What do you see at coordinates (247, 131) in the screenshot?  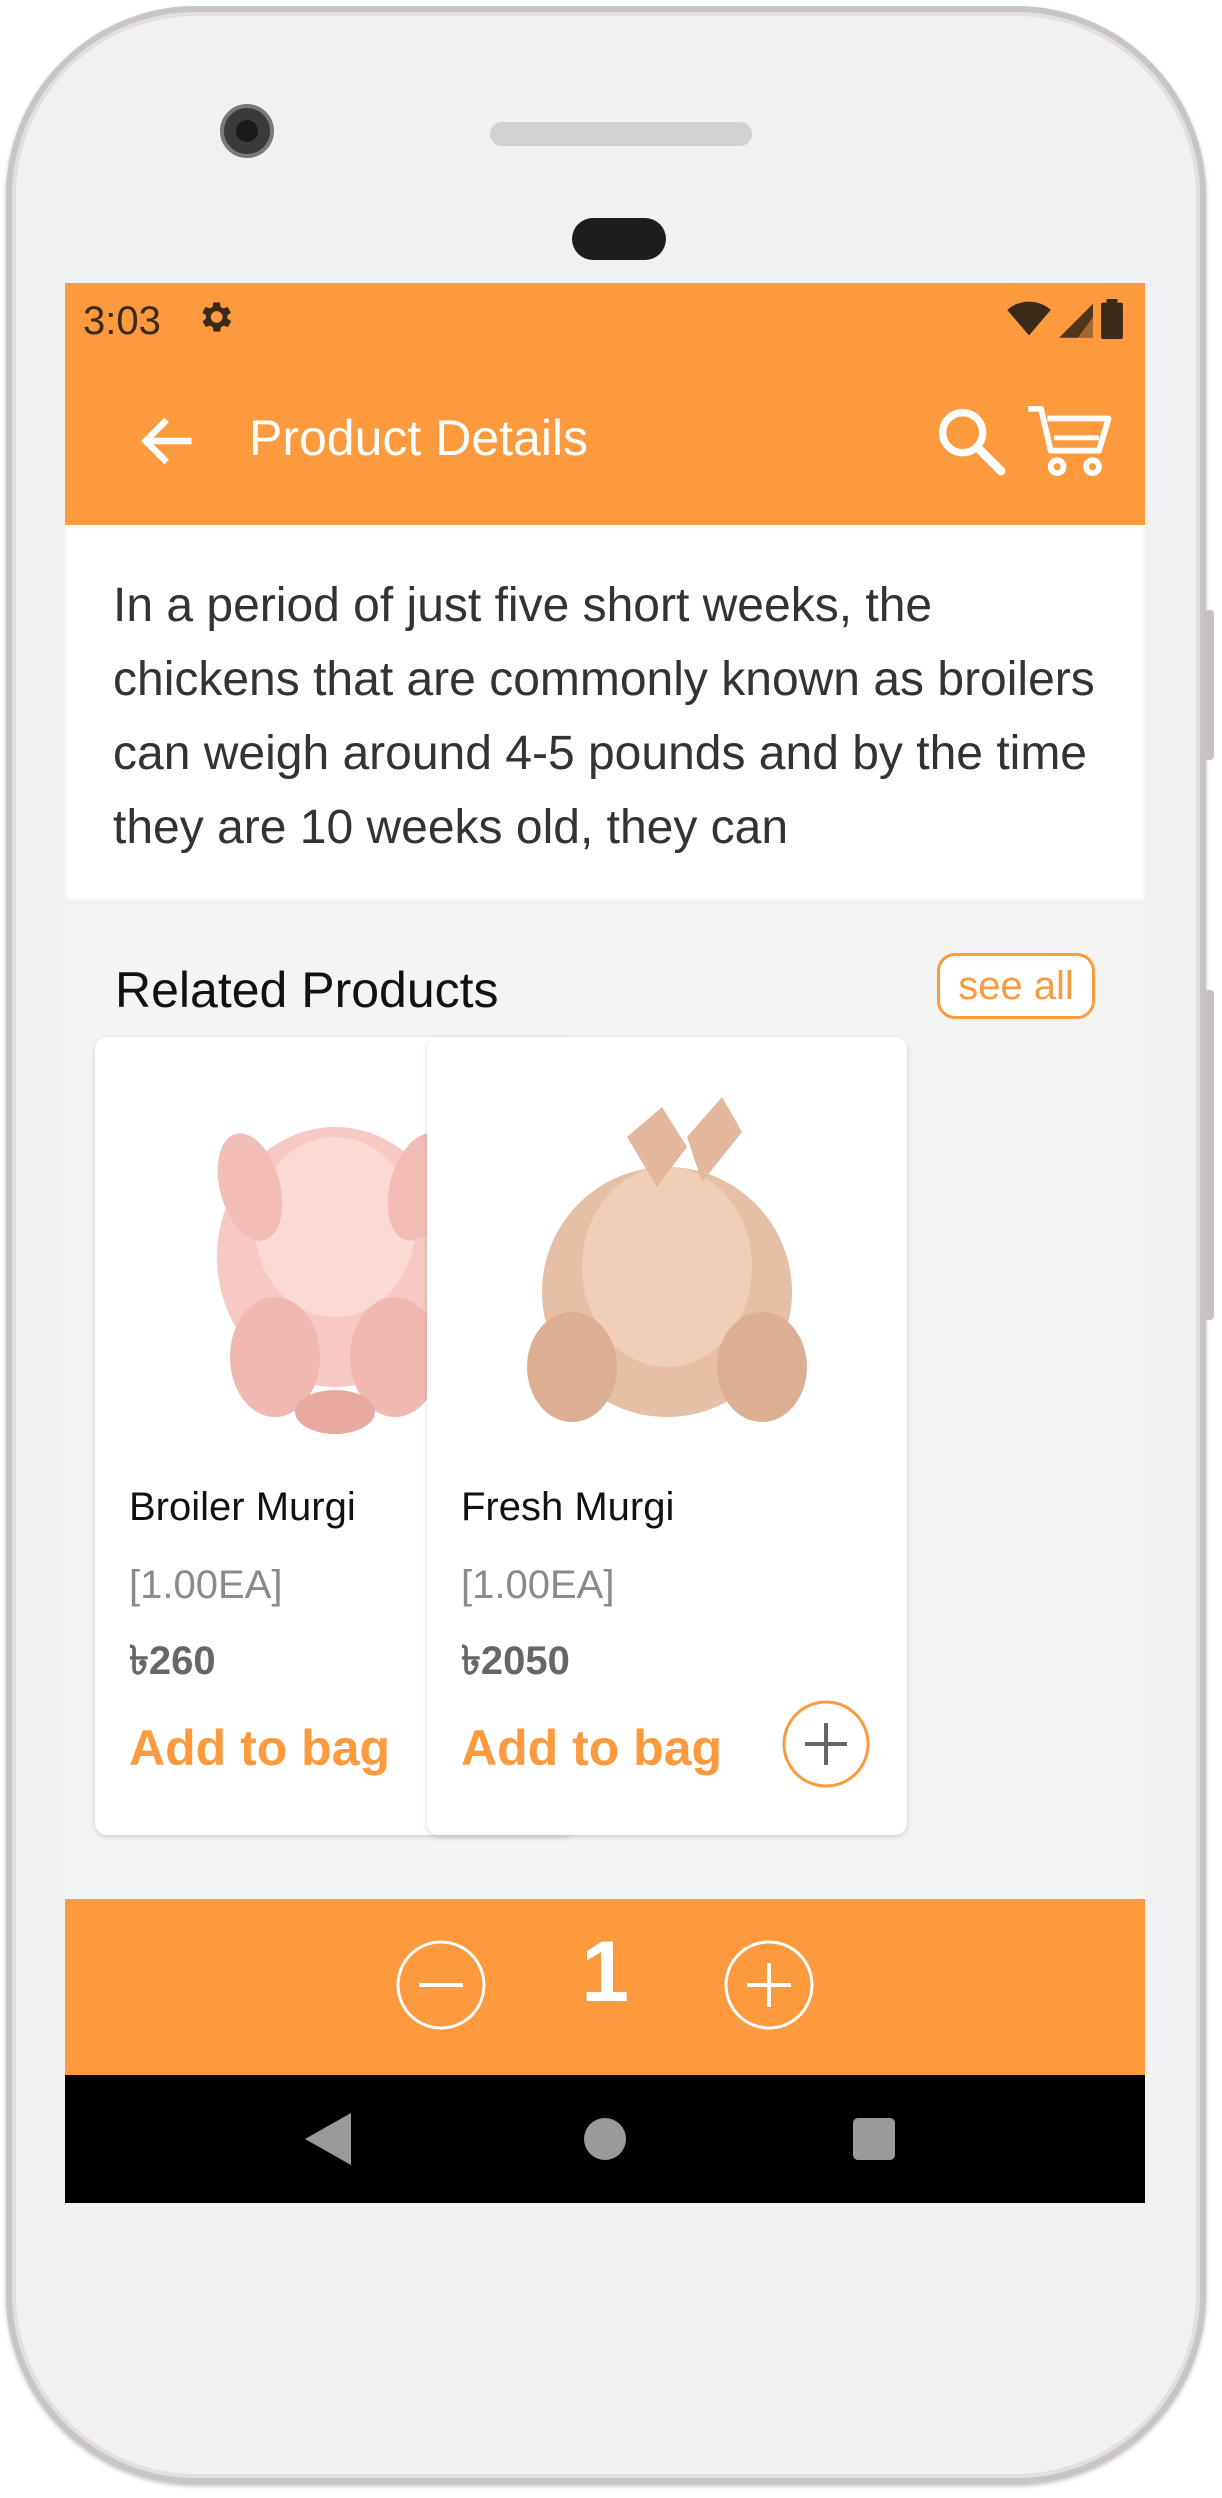 I see `front-camera` at bounding box center [247, 131].